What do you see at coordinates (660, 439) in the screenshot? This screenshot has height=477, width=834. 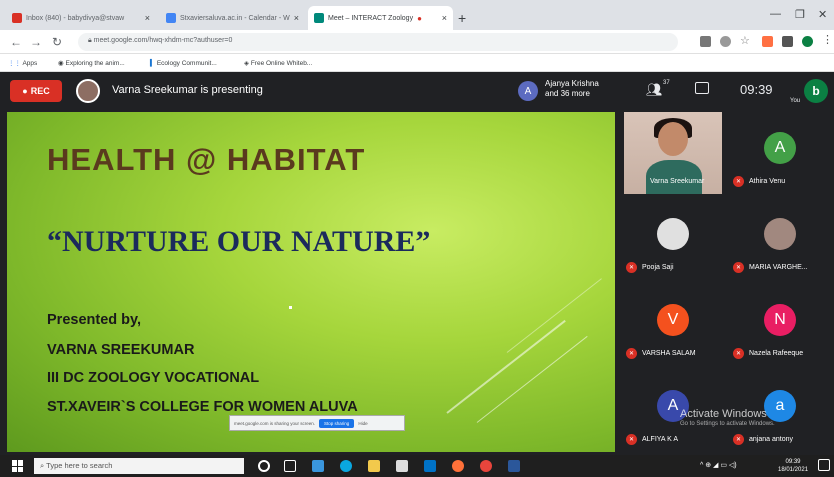 I see `participant-name: ALFIYA K A` at bounding box center [660, 439].